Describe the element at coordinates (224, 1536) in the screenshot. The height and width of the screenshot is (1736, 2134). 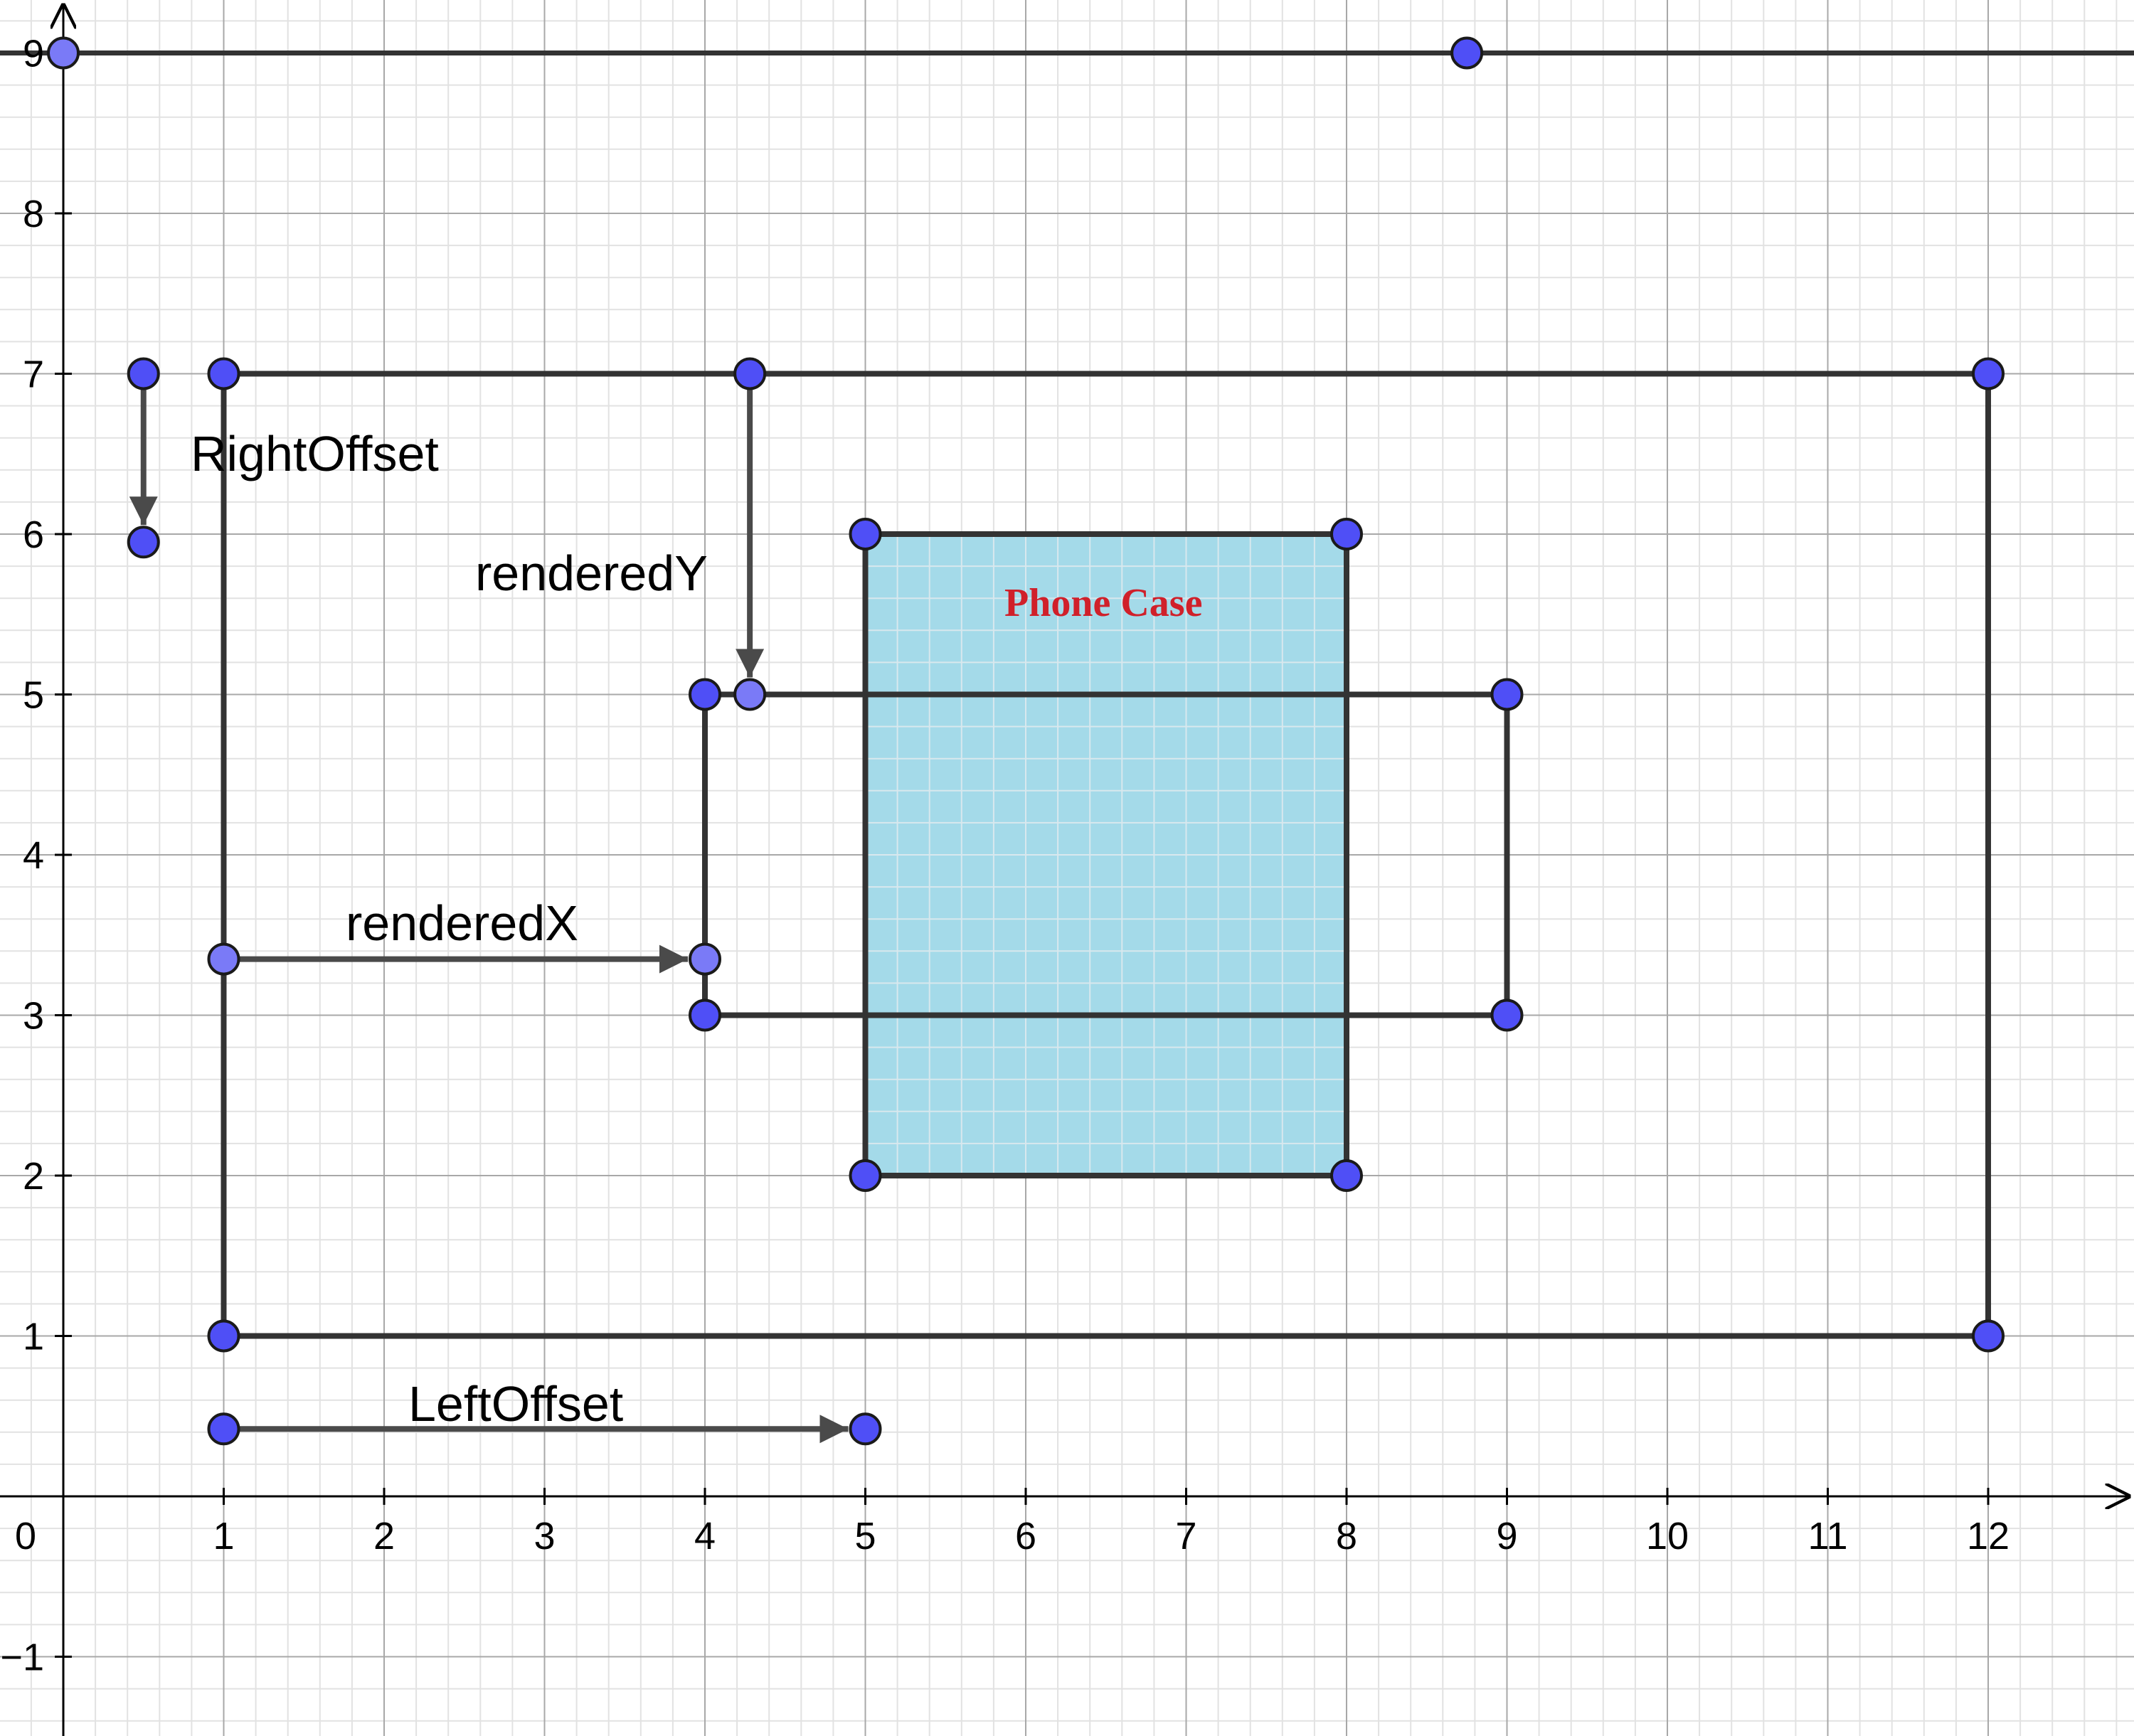
I see `x-tick-label: 1` at that location.